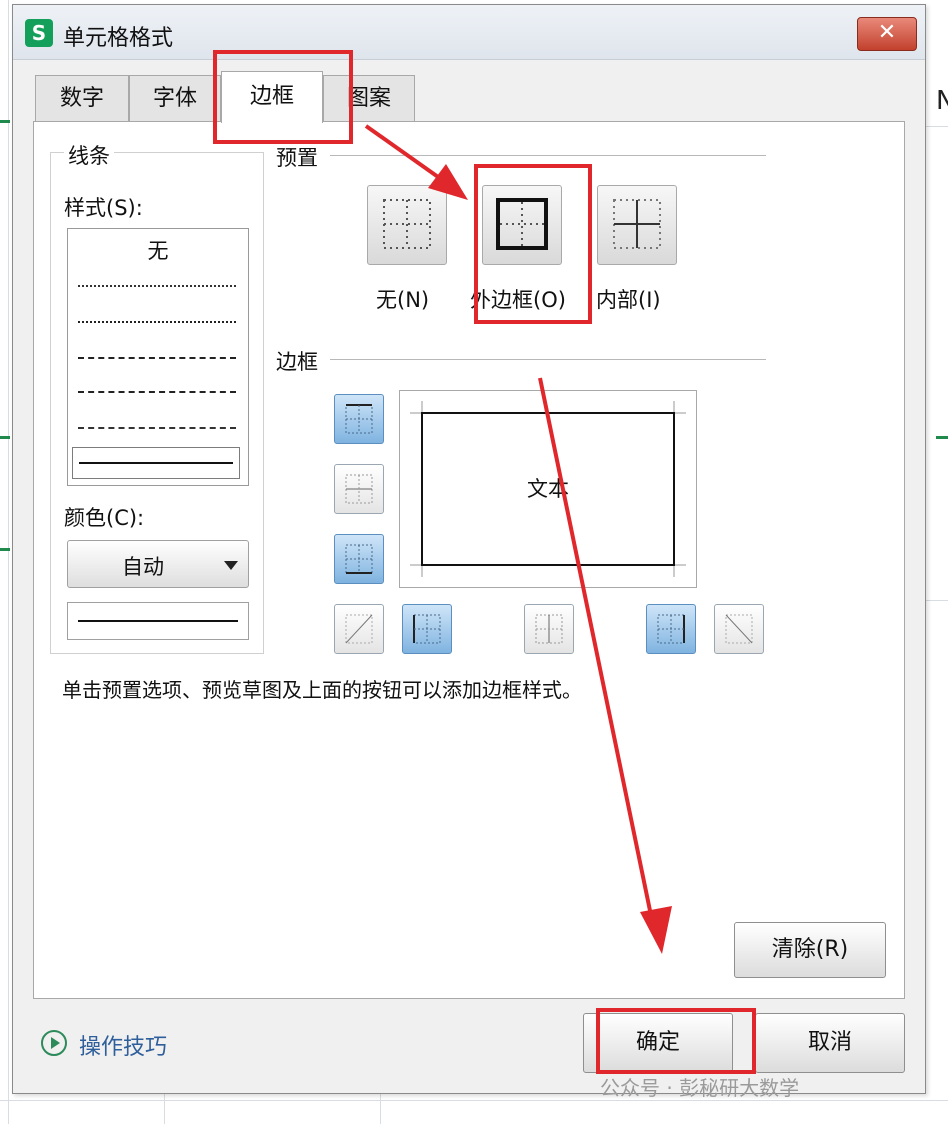  I want to click on border-top-icon, so click(359, 419).